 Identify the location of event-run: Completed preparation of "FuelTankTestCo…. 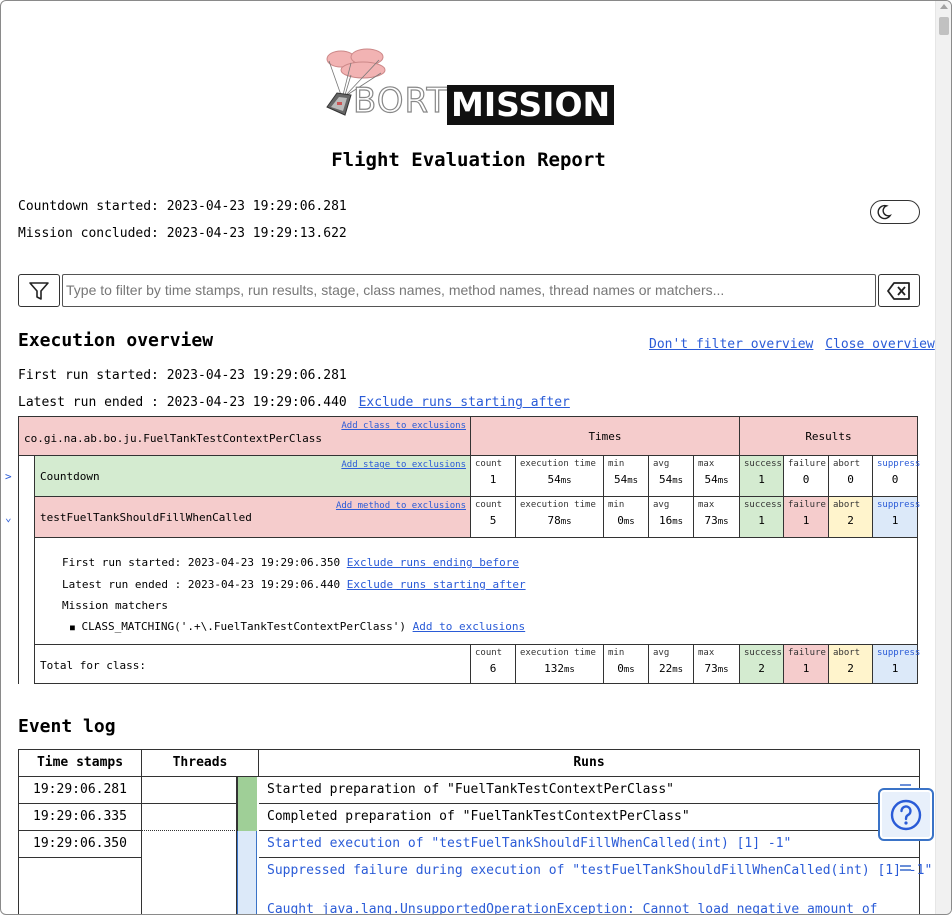
(589, 817).